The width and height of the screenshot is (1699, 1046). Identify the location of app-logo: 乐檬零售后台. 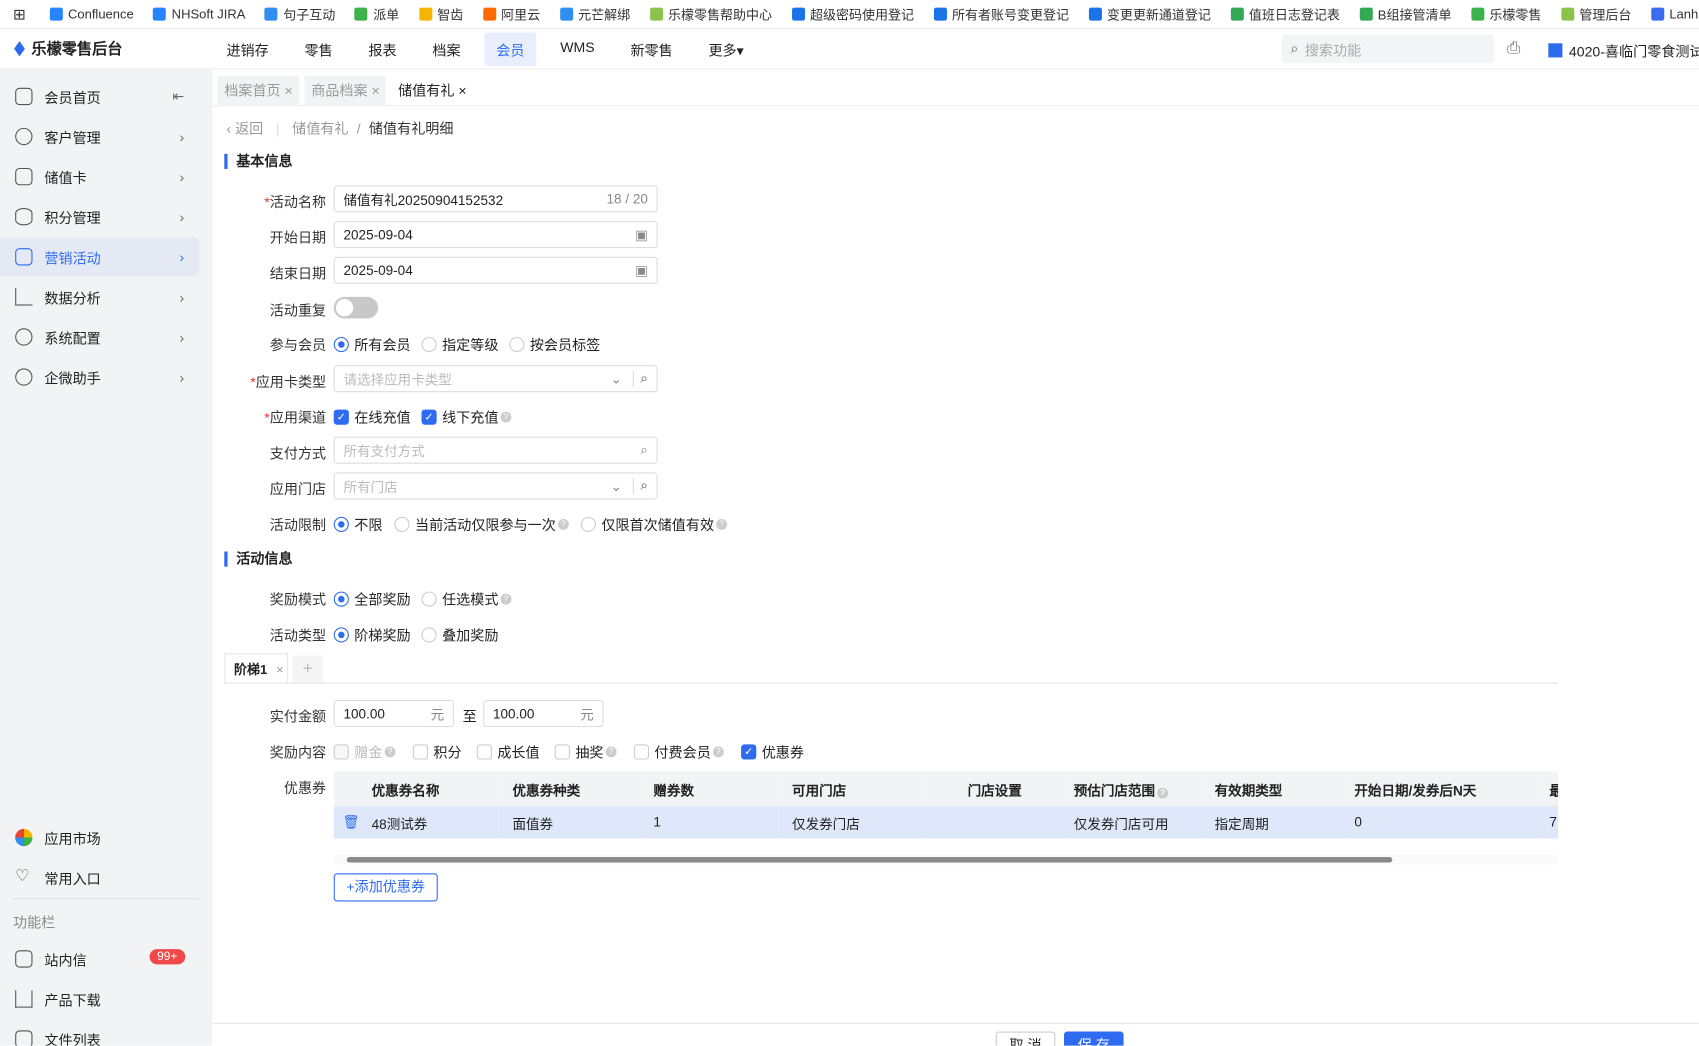
(114, 49).